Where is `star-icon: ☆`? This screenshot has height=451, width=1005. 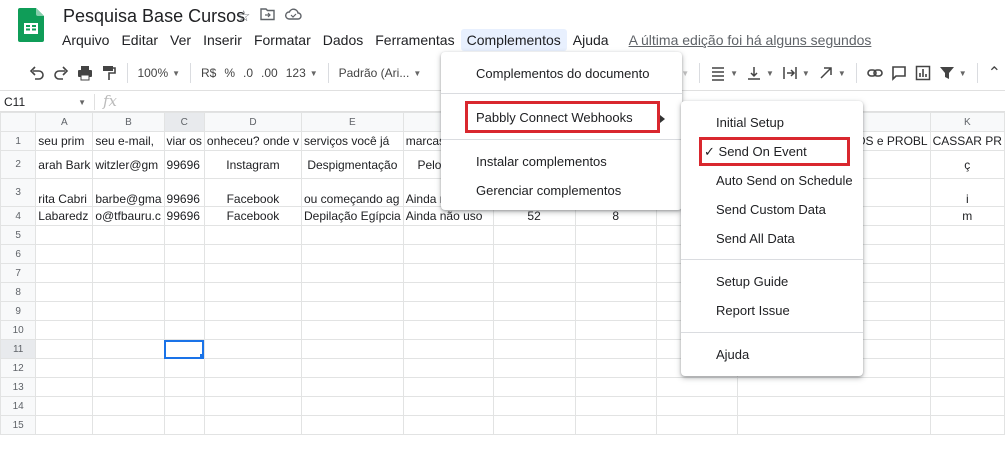 star-icon: ☆ is located at coordinates (243, 16).